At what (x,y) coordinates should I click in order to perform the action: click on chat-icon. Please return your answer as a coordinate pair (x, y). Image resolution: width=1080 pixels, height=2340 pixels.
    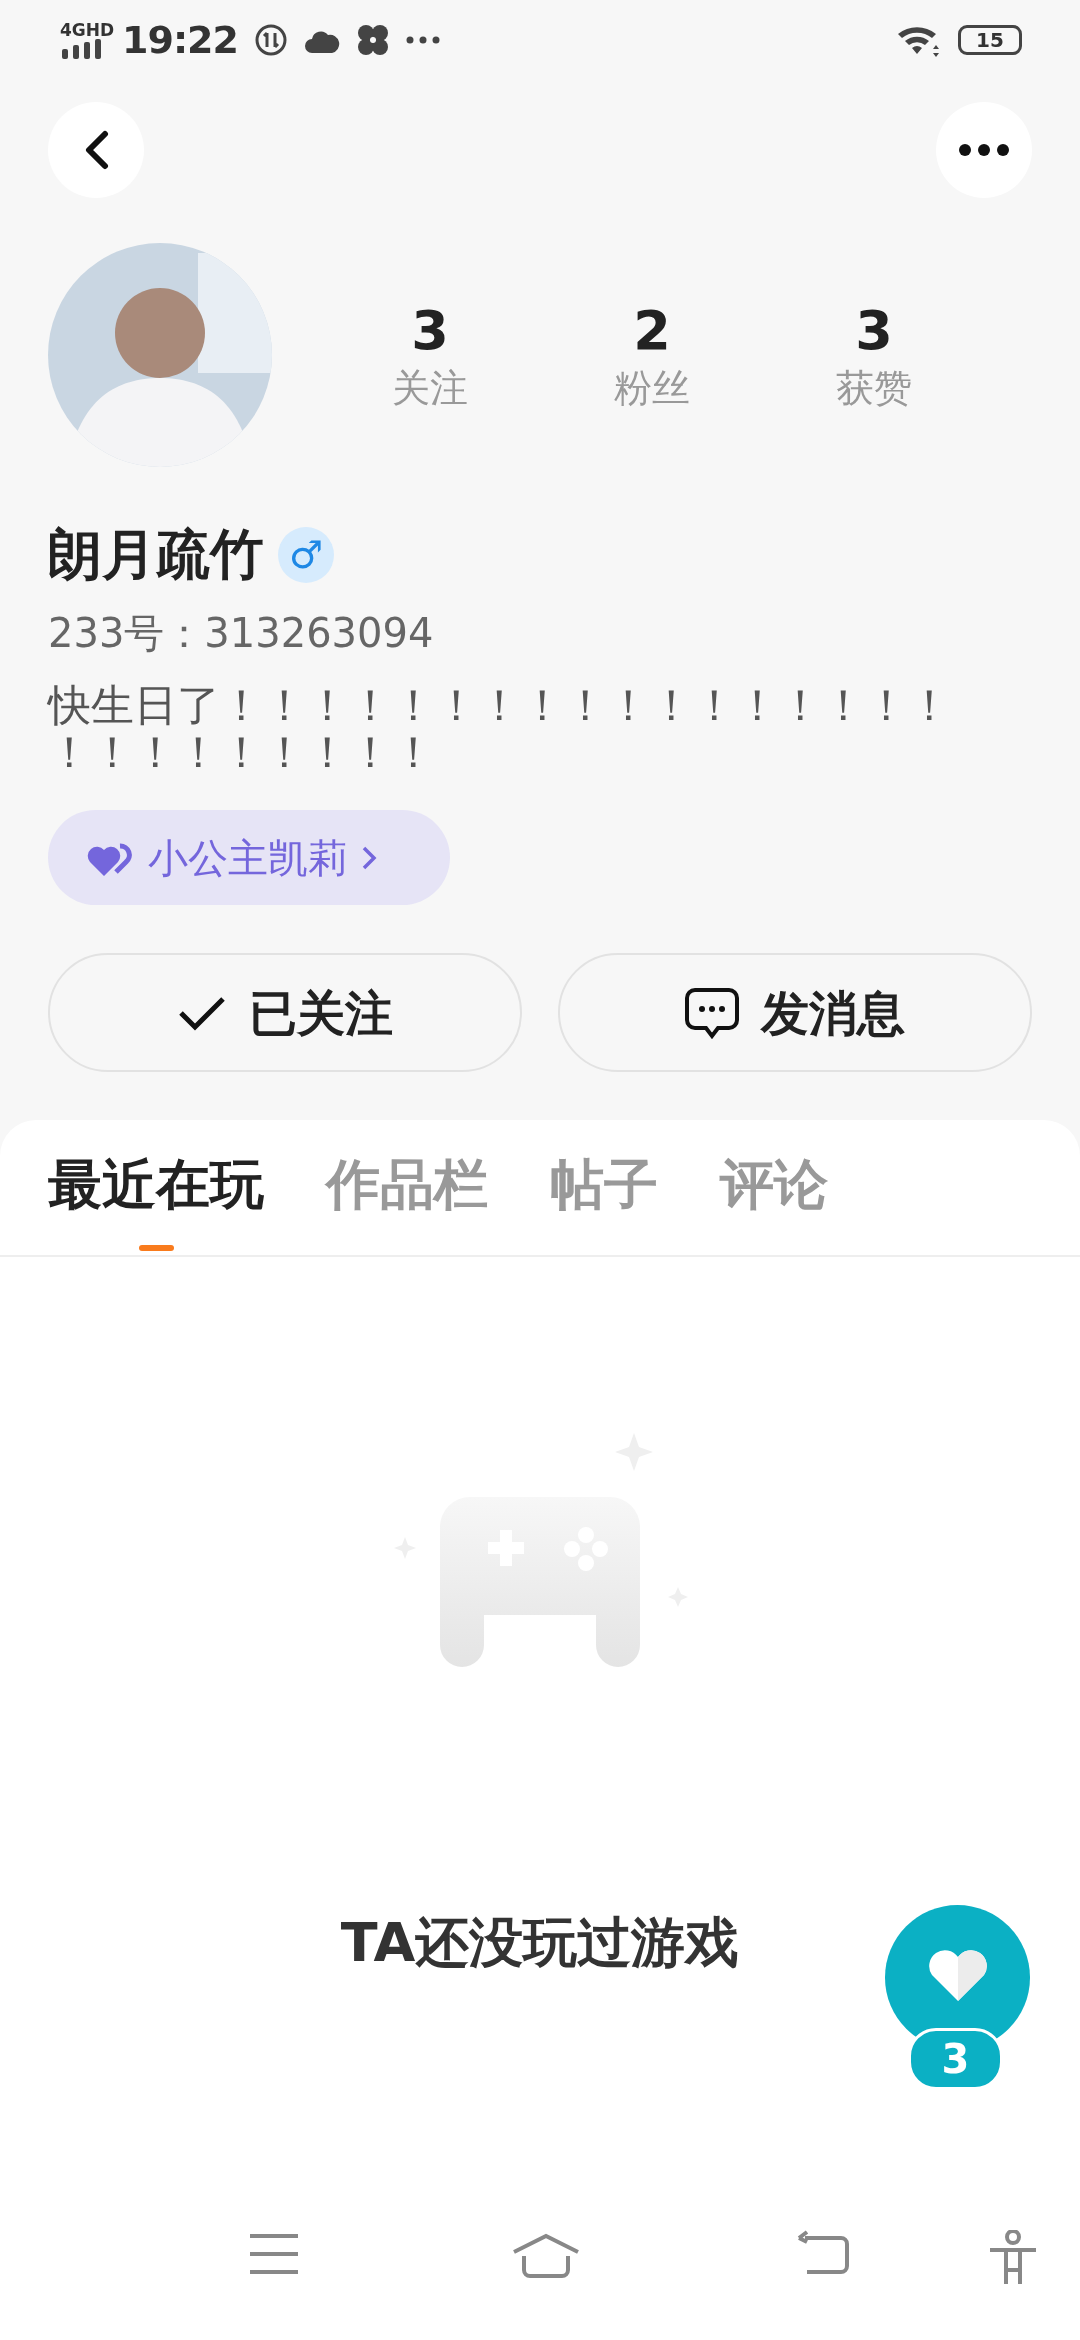
    Looking at the image, I should click on (712, 1012).